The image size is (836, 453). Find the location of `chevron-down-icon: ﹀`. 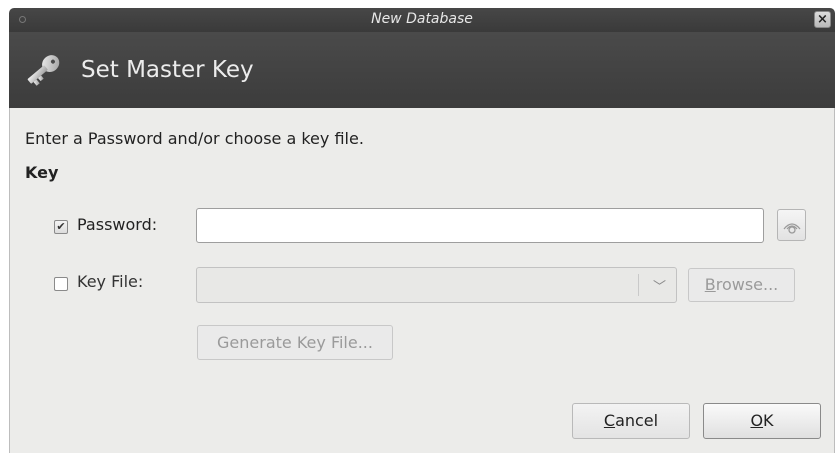

chevron-down-icon: ﹀ is located at coordinates (659, 285).